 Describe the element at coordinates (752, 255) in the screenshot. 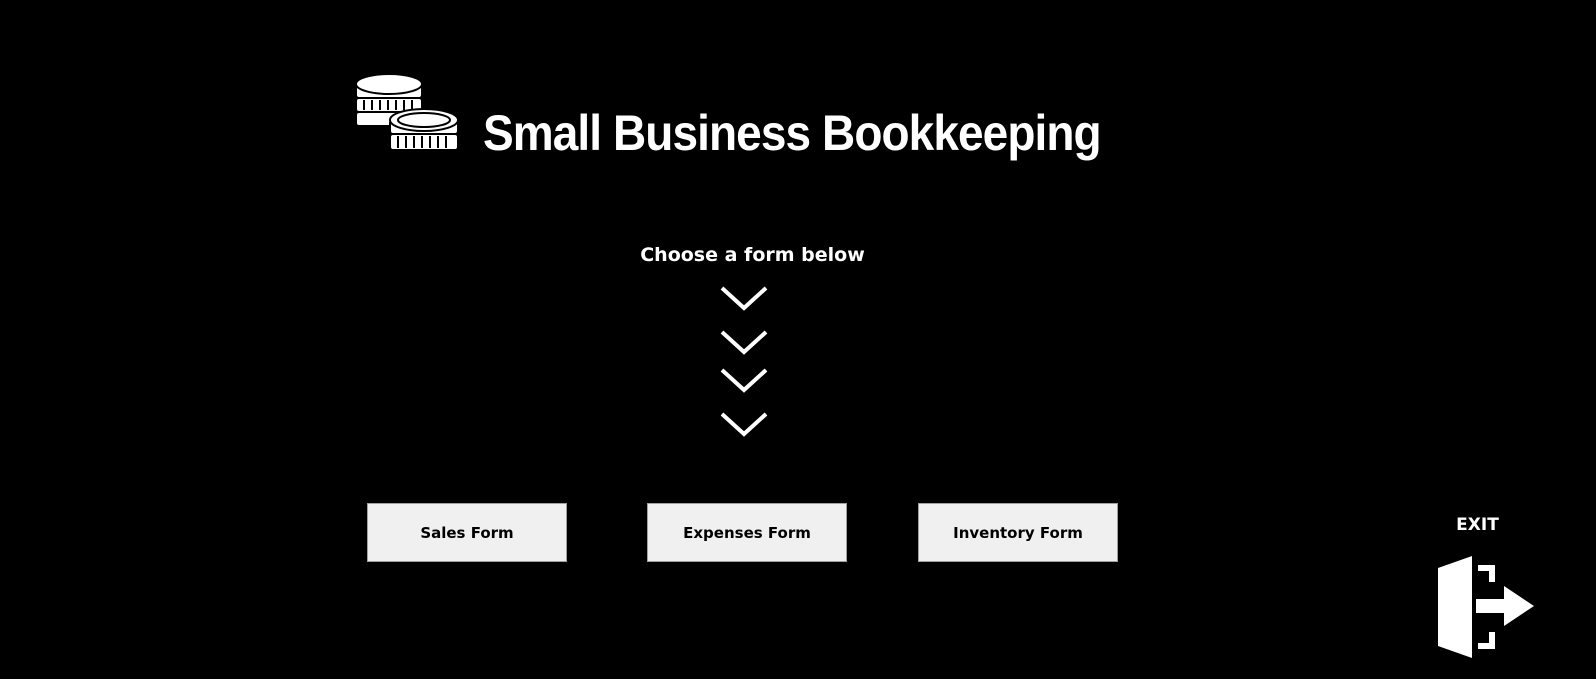

I see `form-prompt: Choose a form below` at that location.